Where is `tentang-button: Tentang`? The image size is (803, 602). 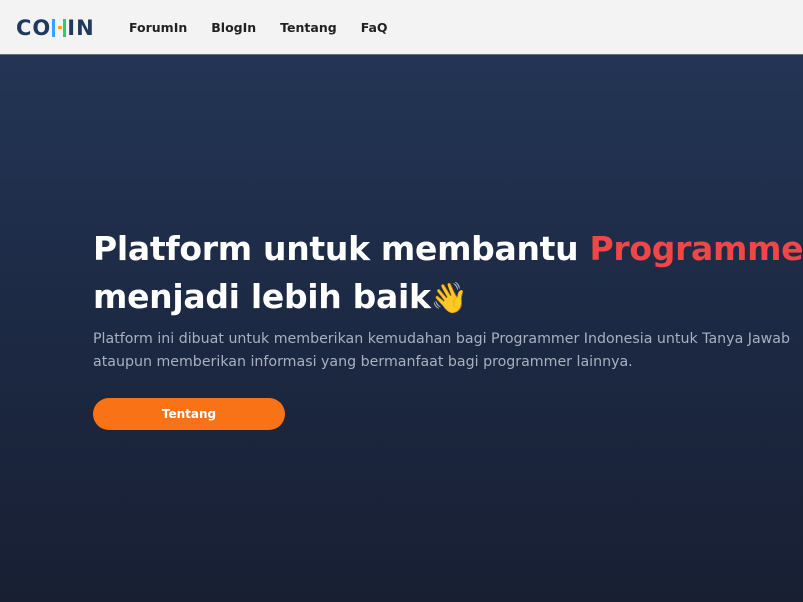
tentang-button: Tentang is located at coordinates (189, 414).